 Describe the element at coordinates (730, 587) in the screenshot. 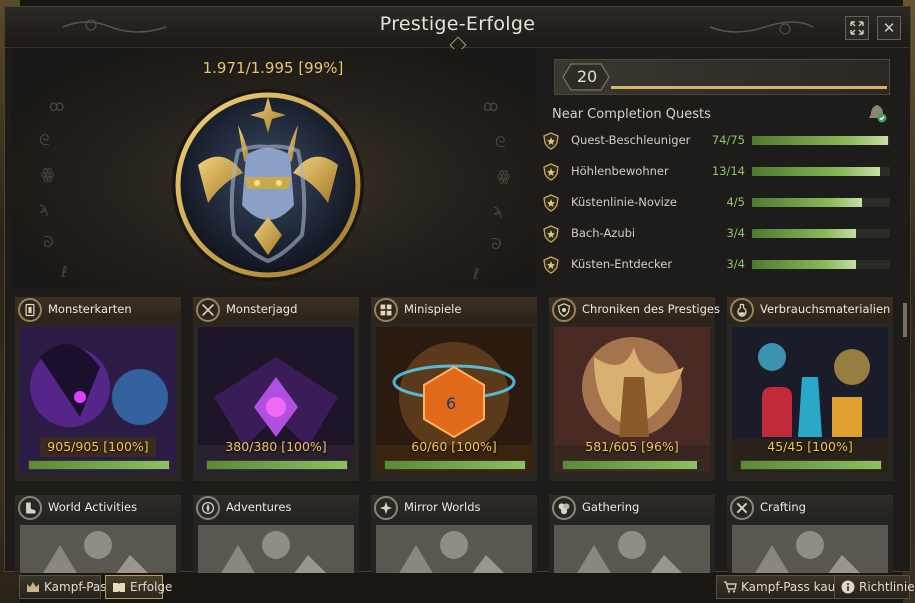

I see `cart-icon` at that location.